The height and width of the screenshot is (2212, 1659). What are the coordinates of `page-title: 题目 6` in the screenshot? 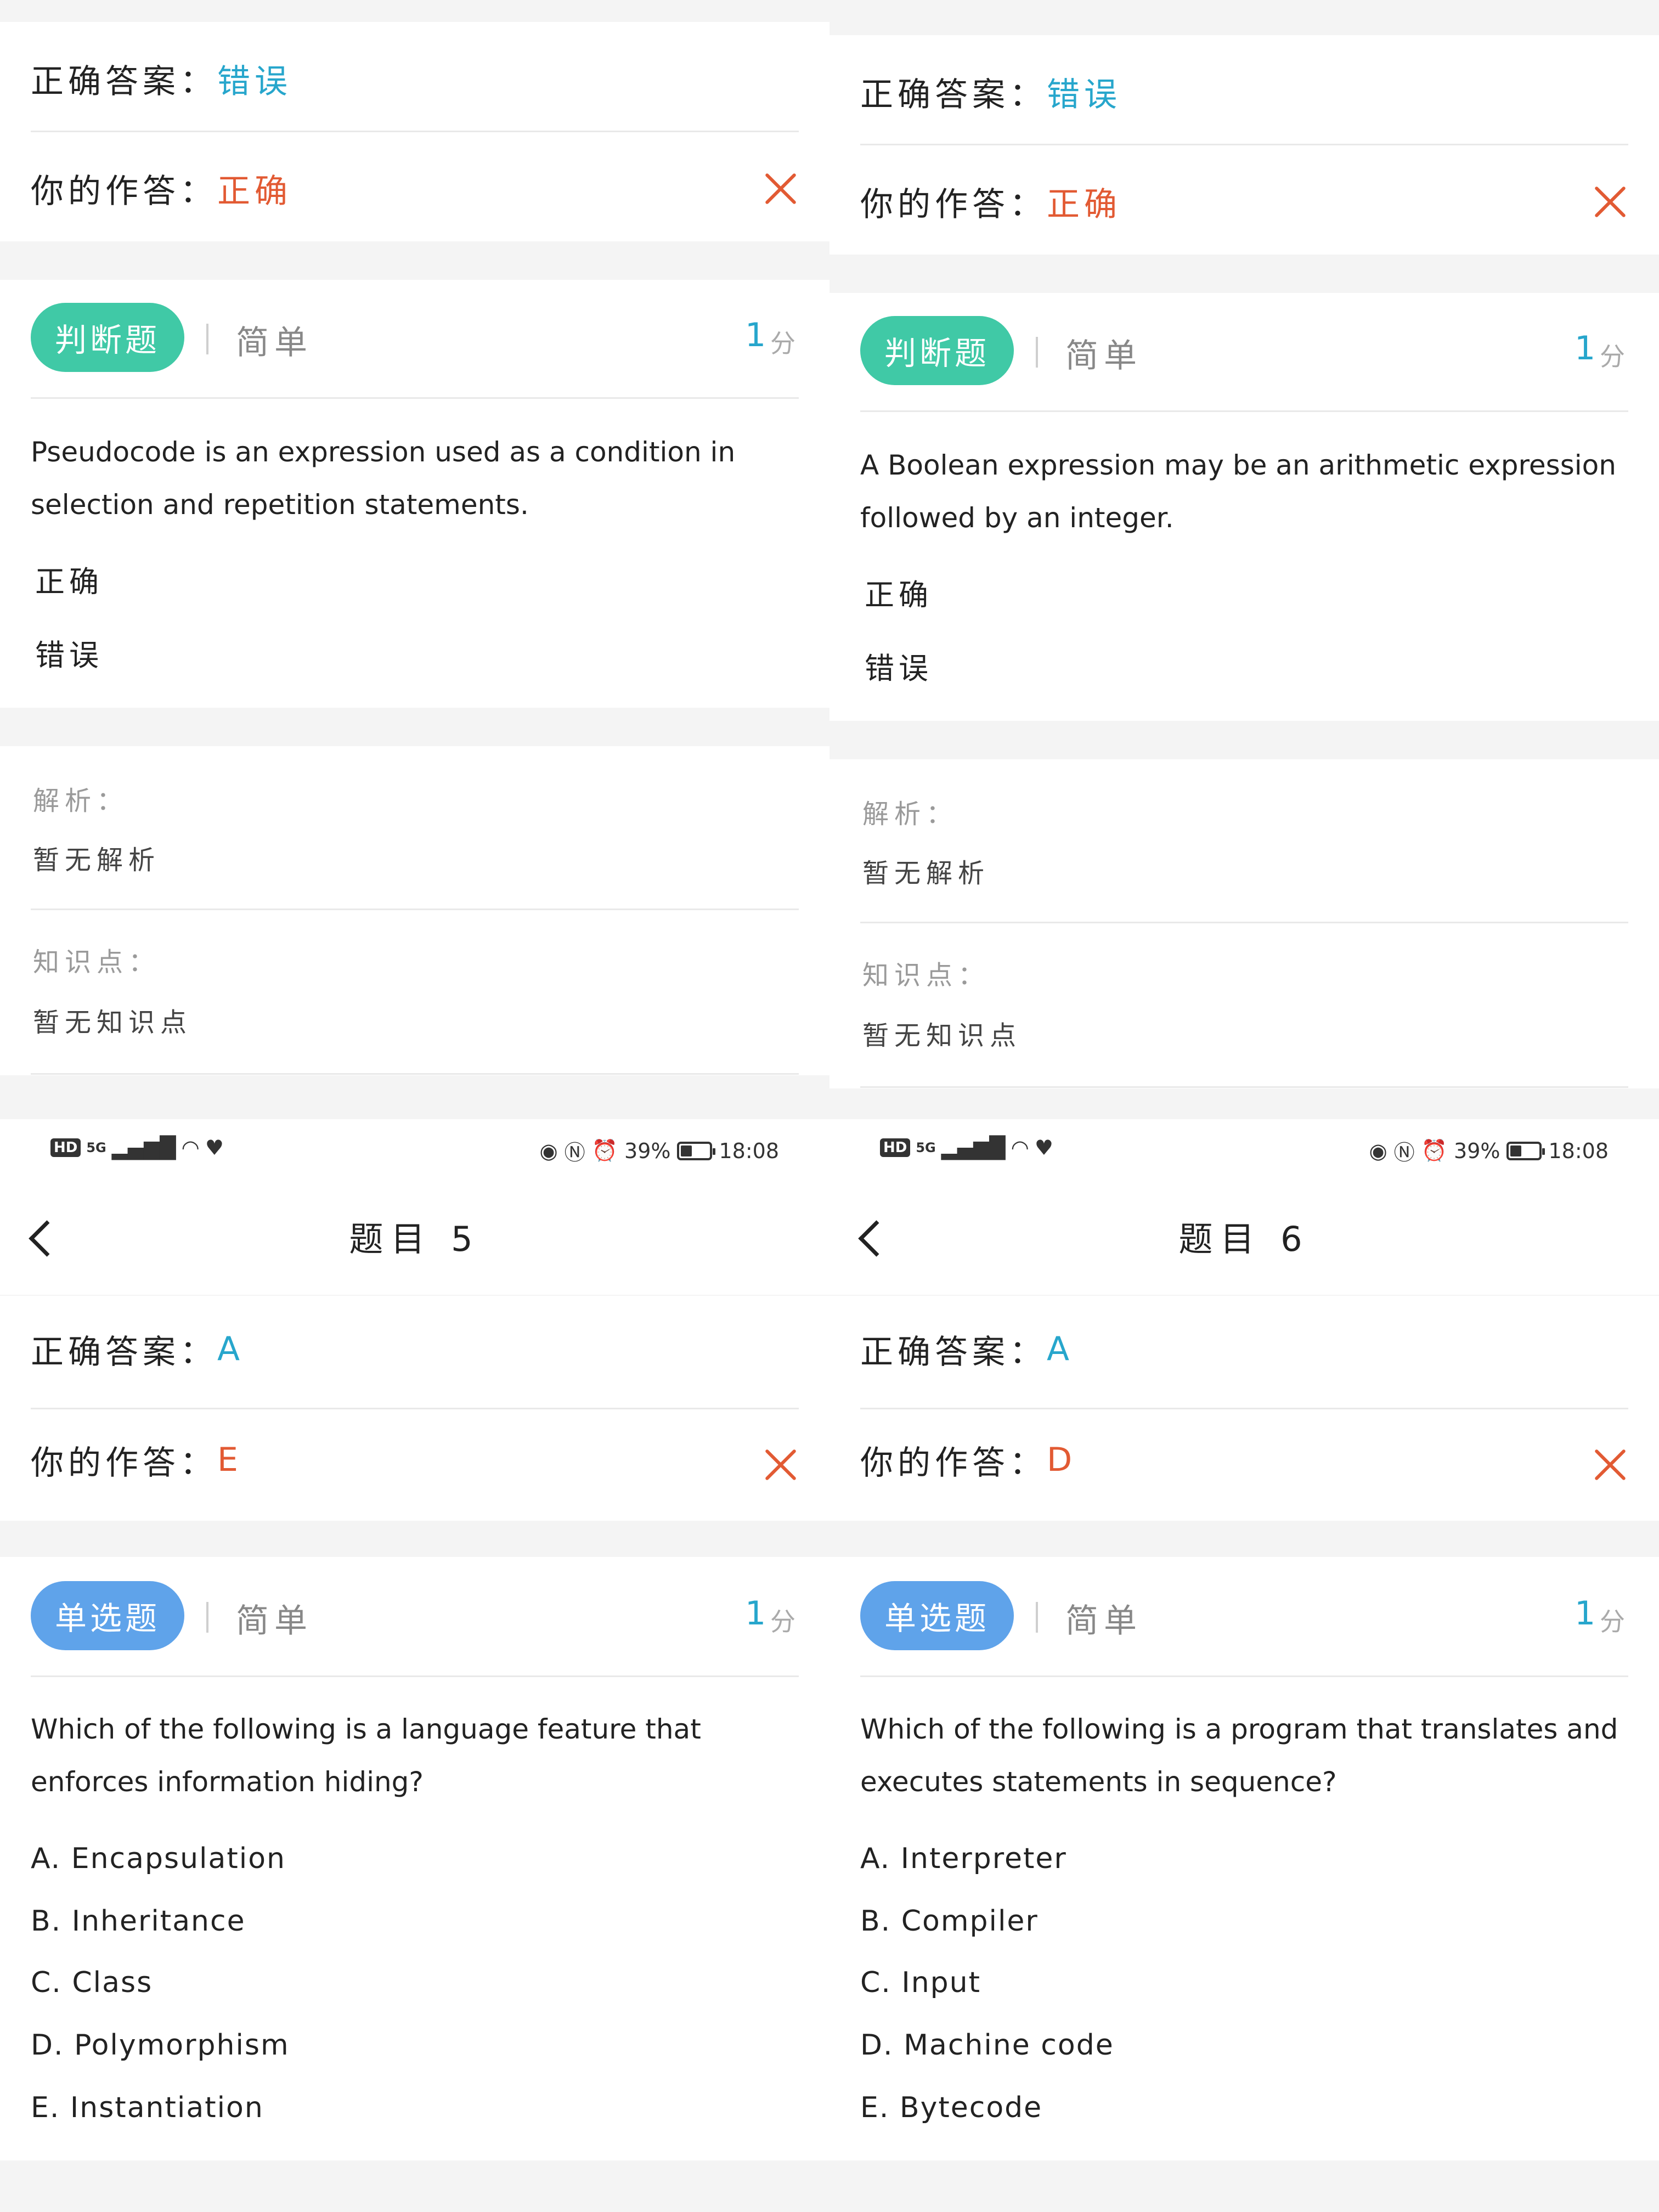 It's located at (1244, 1239).